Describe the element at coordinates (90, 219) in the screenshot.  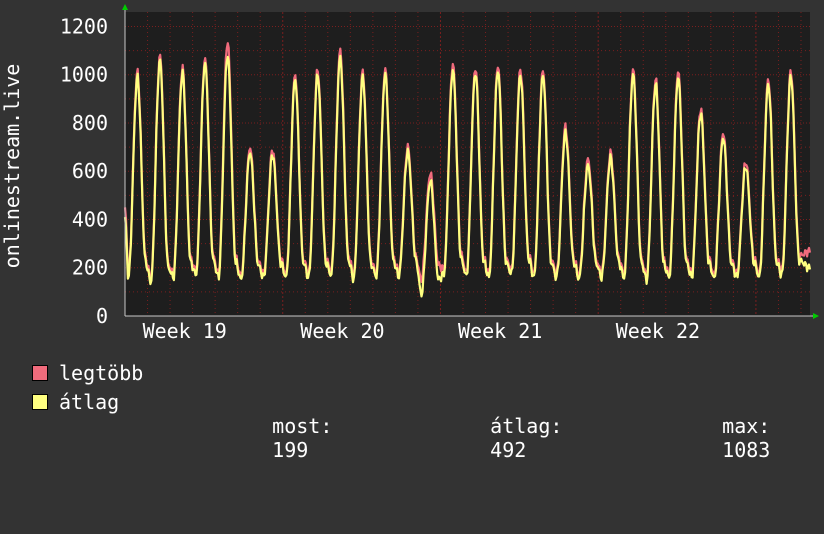
I see `y-tick-label: 400` at that location.